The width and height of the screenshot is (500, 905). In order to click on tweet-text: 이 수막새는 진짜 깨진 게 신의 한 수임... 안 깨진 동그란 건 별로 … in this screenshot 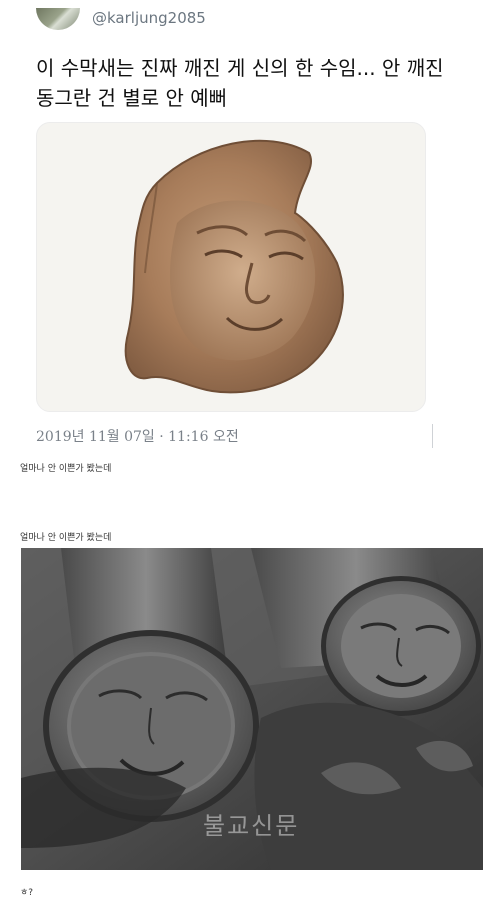, I will do `click(240, 83)`.